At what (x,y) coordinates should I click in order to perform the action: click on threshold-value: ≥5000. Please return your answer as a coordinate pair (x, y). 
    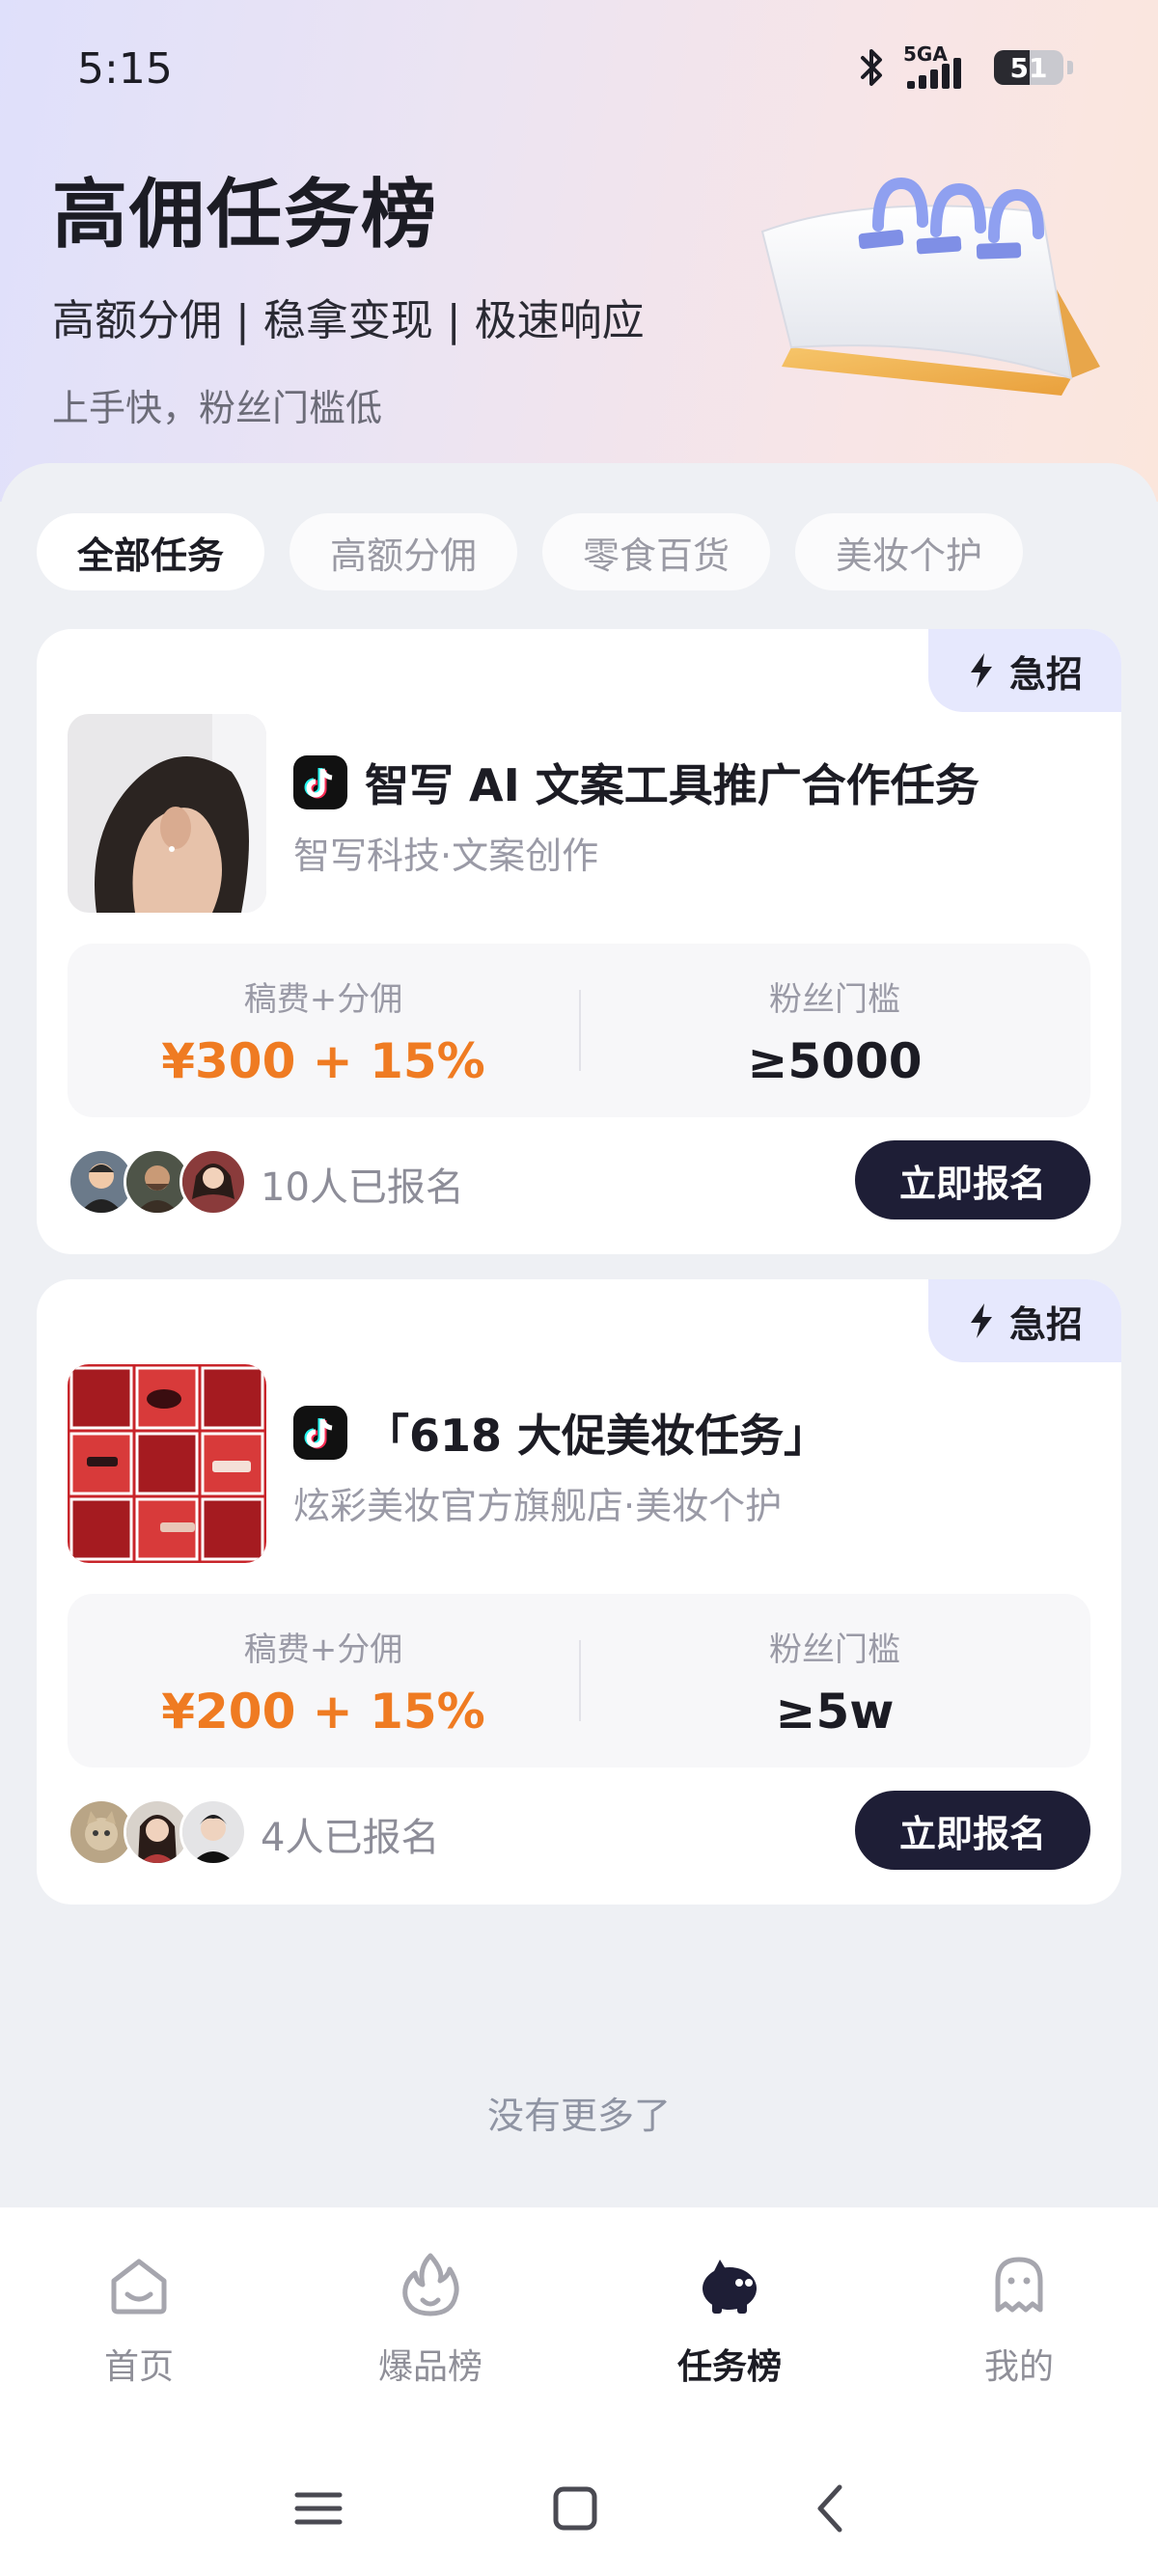
    Looking at the image, I should click on (835, 1061).